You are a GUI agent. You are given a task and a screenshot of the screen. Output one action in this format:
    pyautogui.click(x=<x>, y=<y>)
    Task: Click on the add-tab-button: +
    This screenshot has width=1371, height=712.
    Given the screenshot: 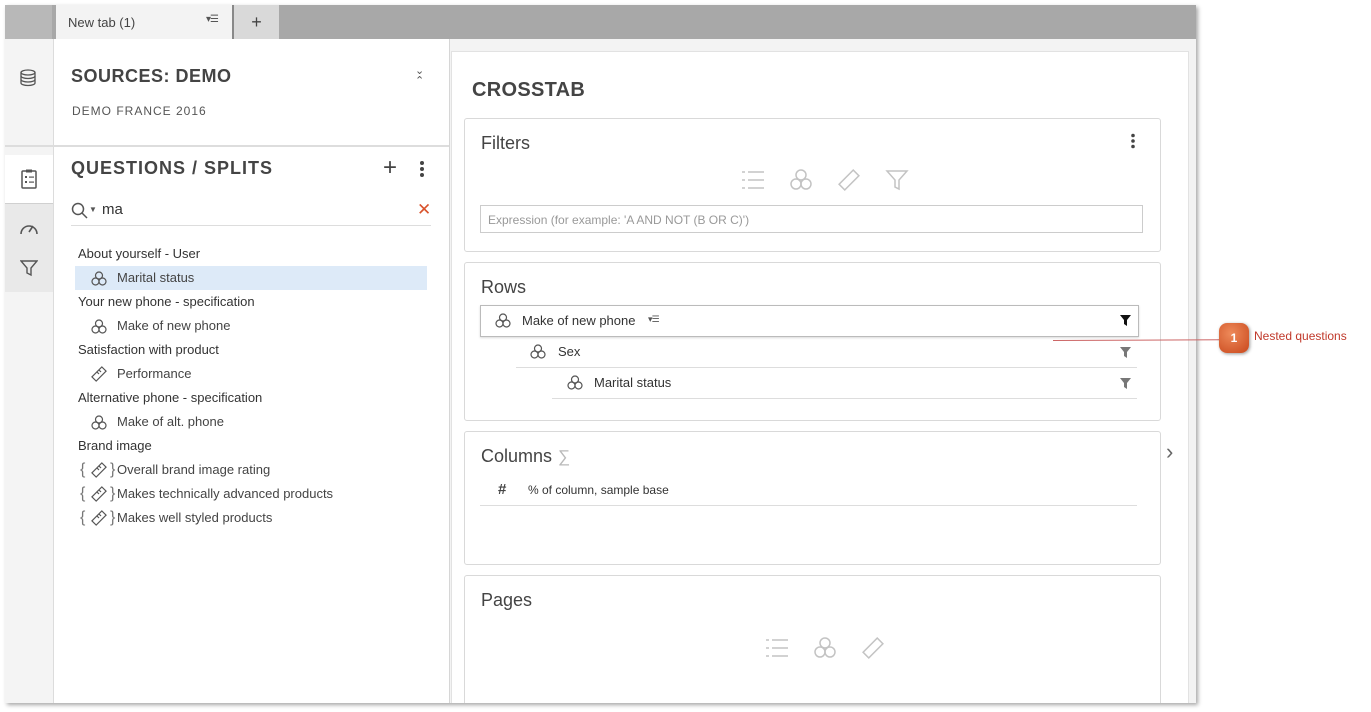 What is the action you would take?
    pyautogui.click(x=256, y=22)
    